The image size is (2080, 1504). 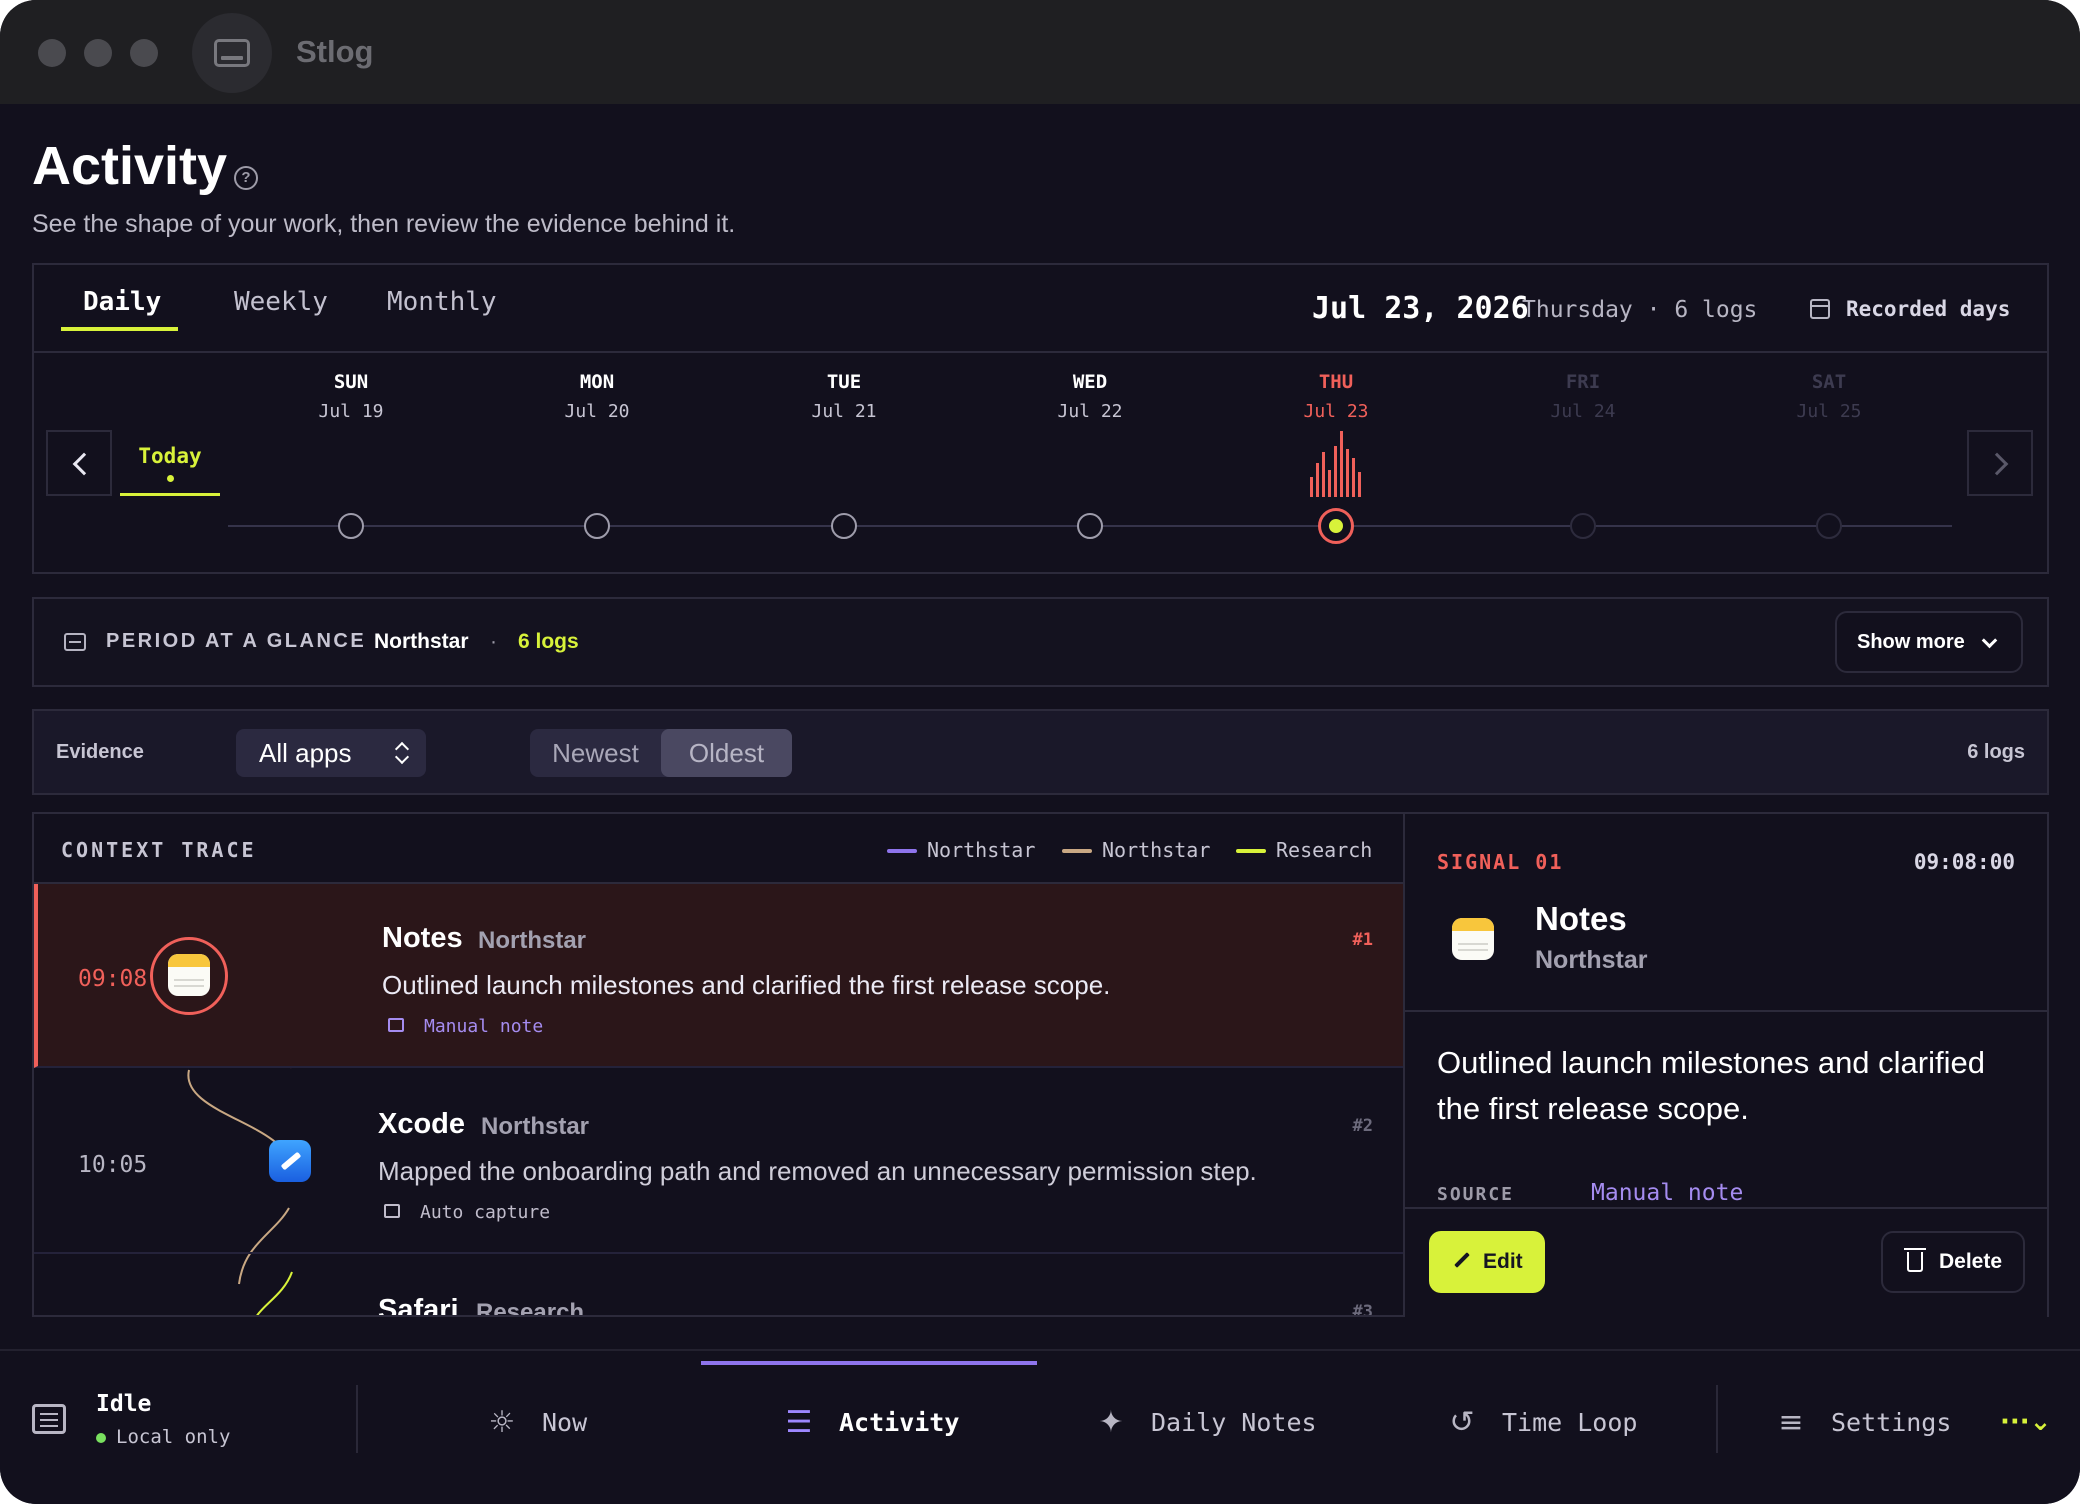 I want to click on chevron-down-icon, so click(x=1989, y=640).